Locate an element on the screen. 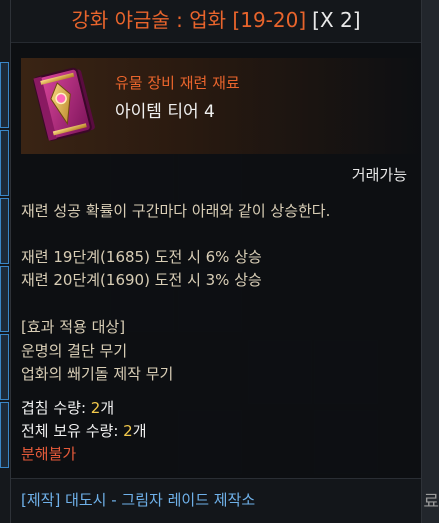 This screenshot has height=523, width=439. item-tier: 아이템 티어 4 is located at coordinates (165, 112).